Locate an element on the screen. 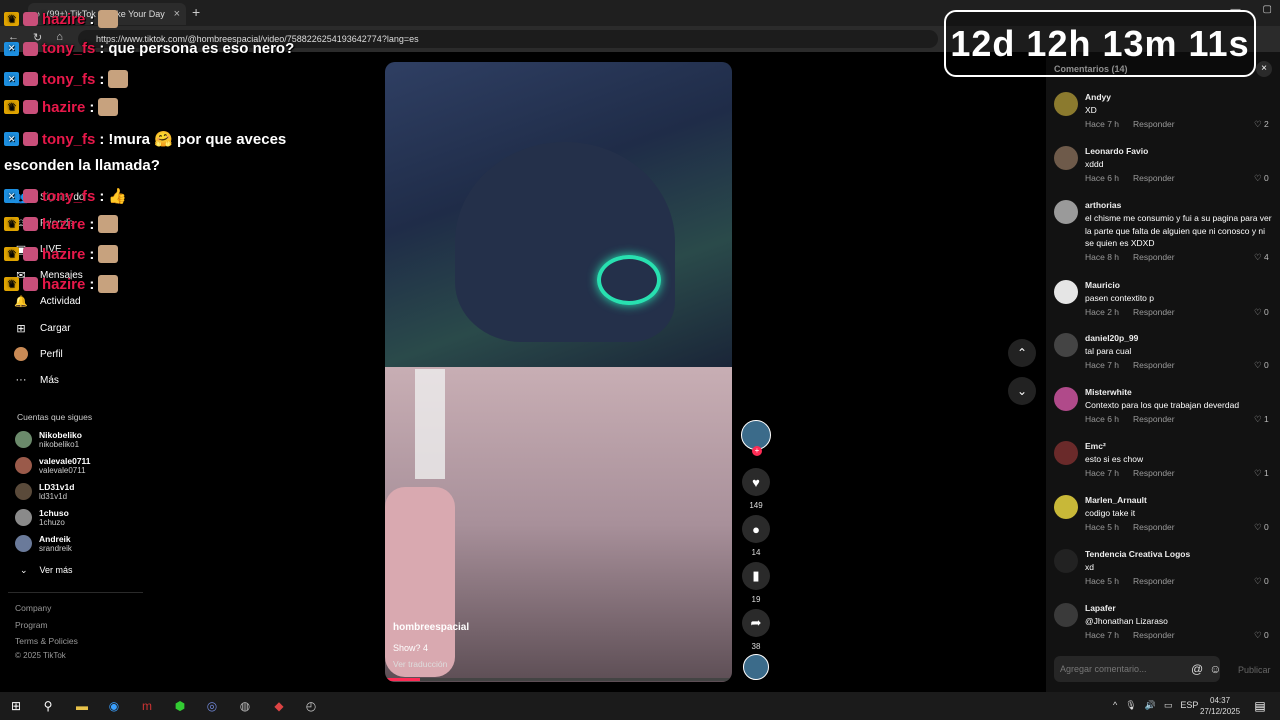 The height and width of the screenshot is (720, 1280). app-gray-icon: ◍ is located at coordinates (245, 706).